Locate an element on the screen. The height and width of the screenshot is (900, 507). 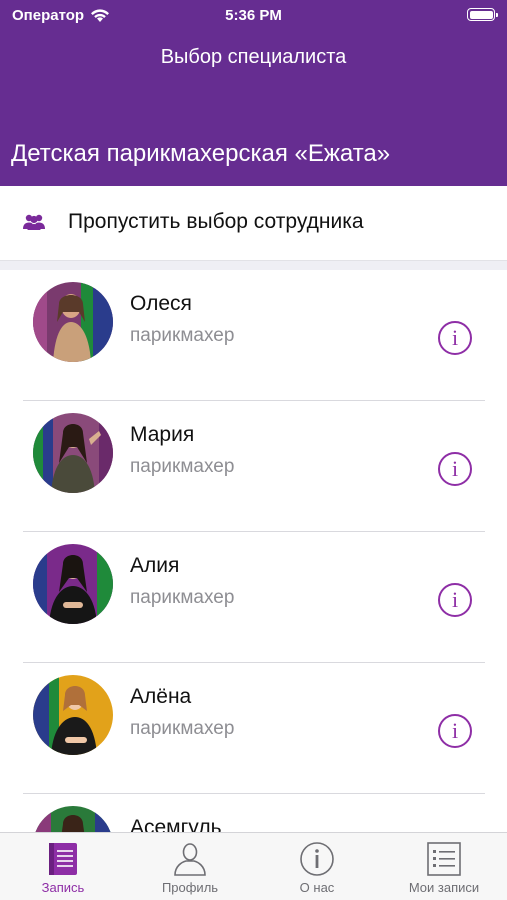
tab-bar: Запись Профиль О нас Мои записи is located at coordinates (253, 866).